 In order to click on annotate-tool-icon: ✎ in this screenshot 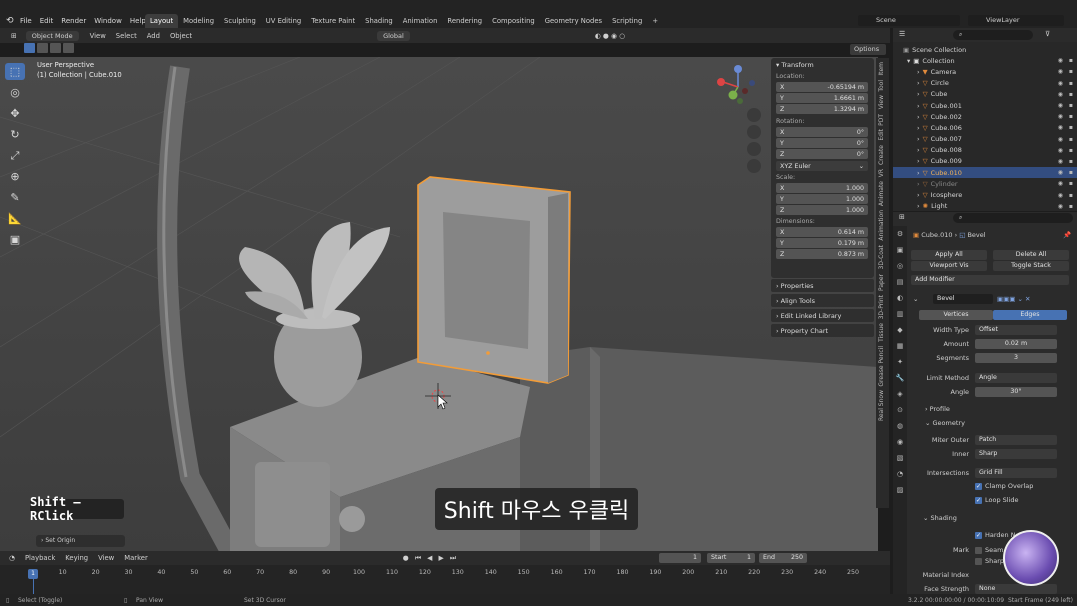, I will do `click(15, 197)`.